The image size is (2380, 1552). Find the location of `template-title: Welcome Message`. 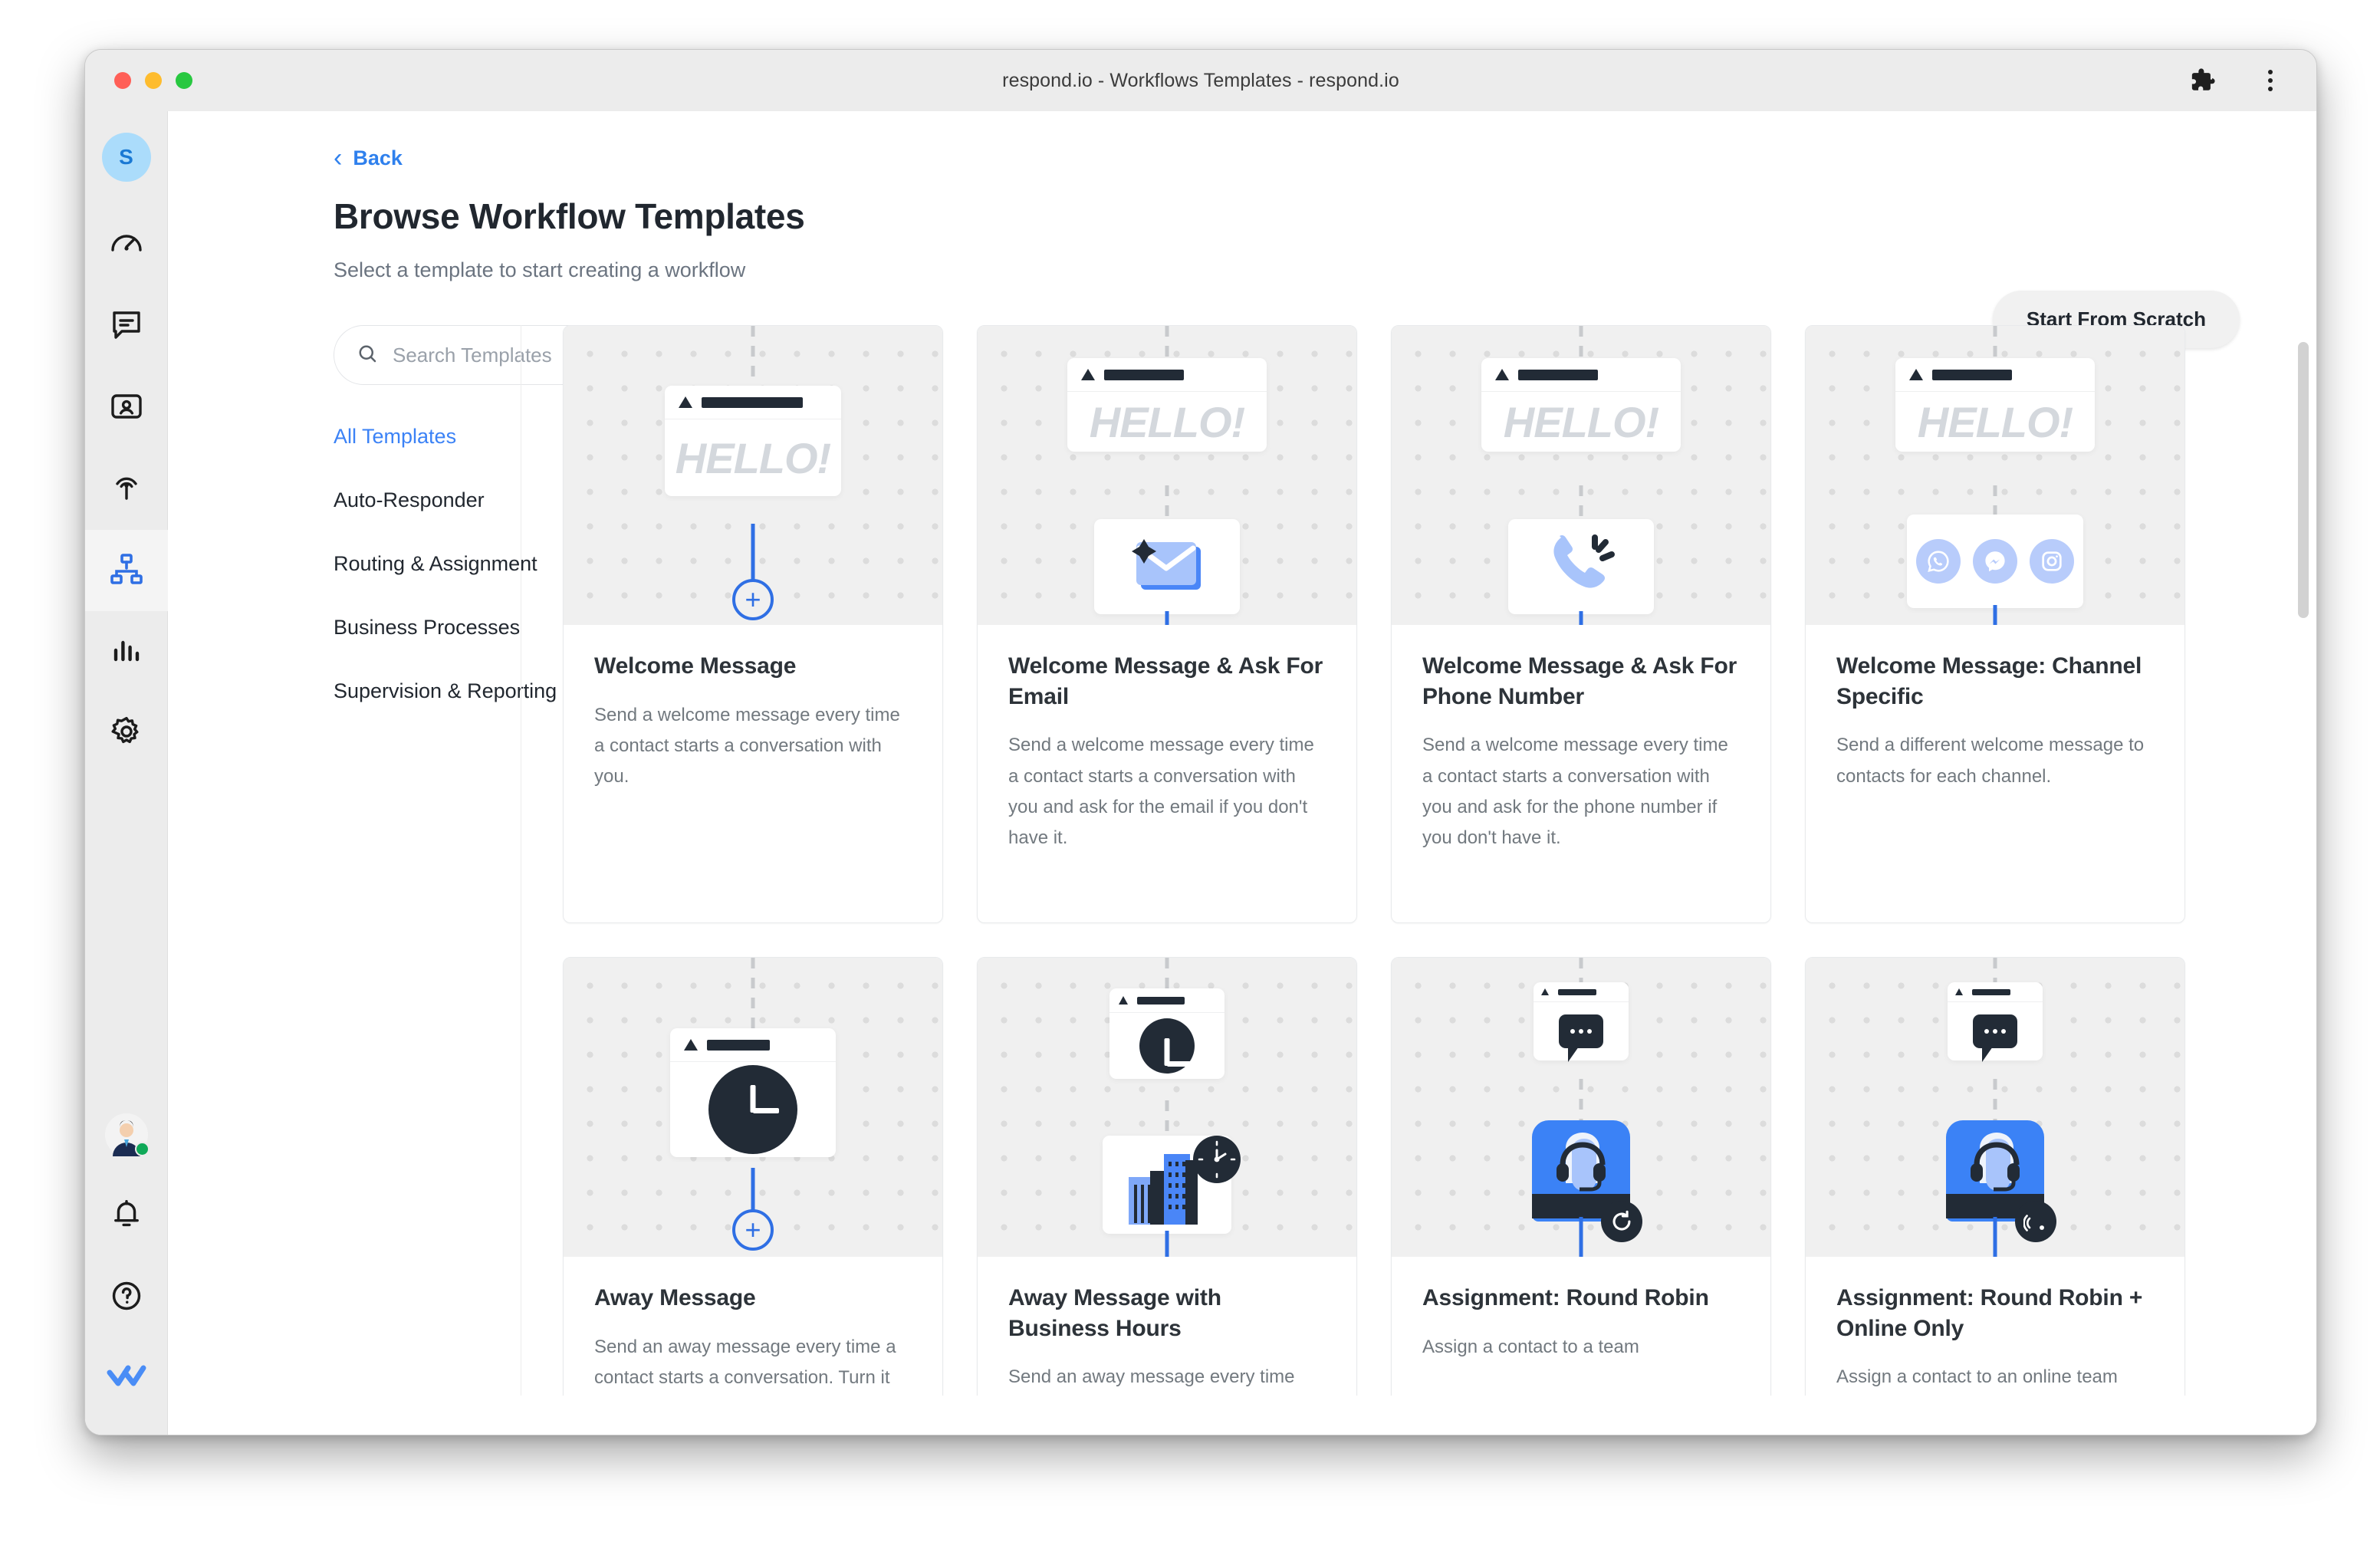

template-title: Welcome Message is located at coordinates (696, 666).